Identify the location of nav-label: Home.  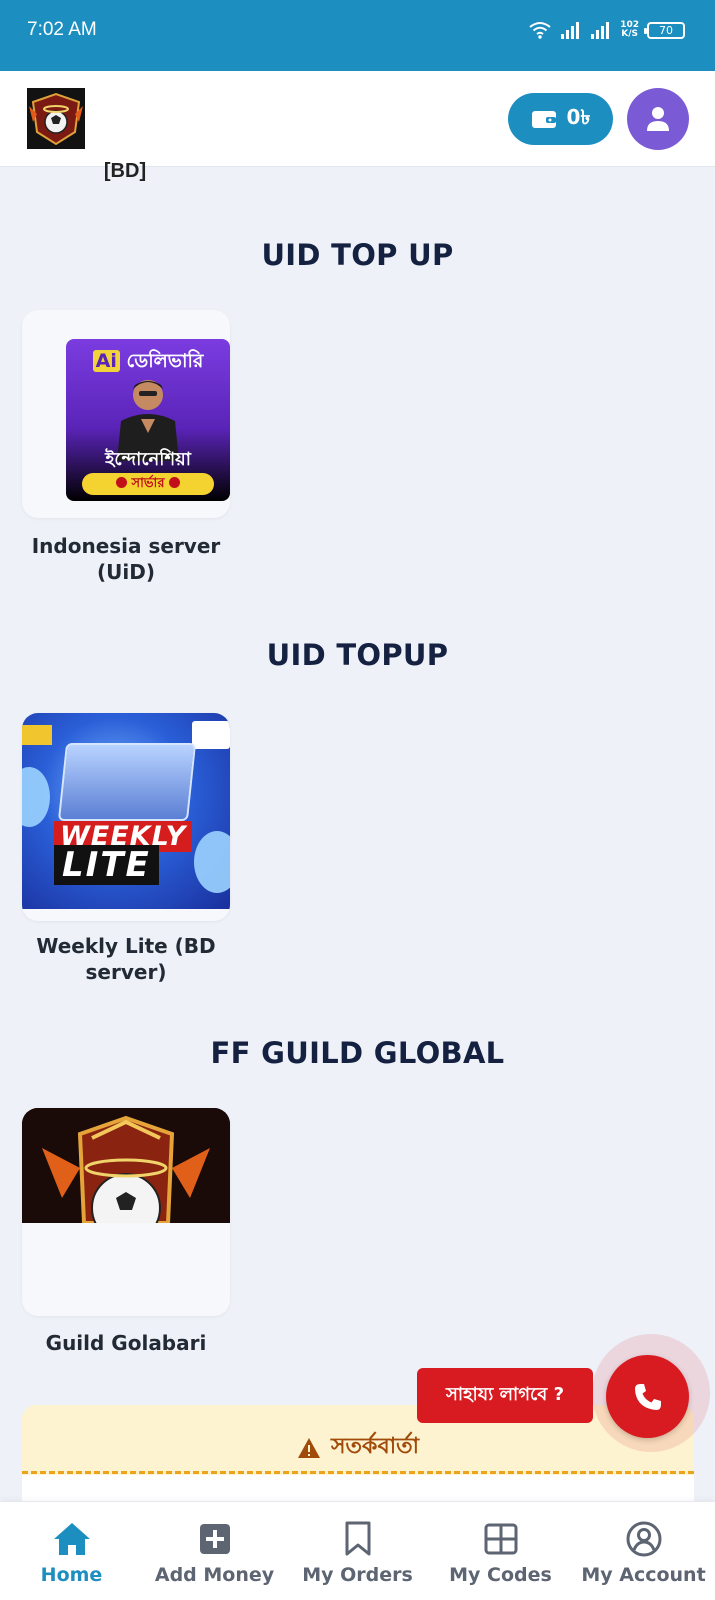
(71, 1575).